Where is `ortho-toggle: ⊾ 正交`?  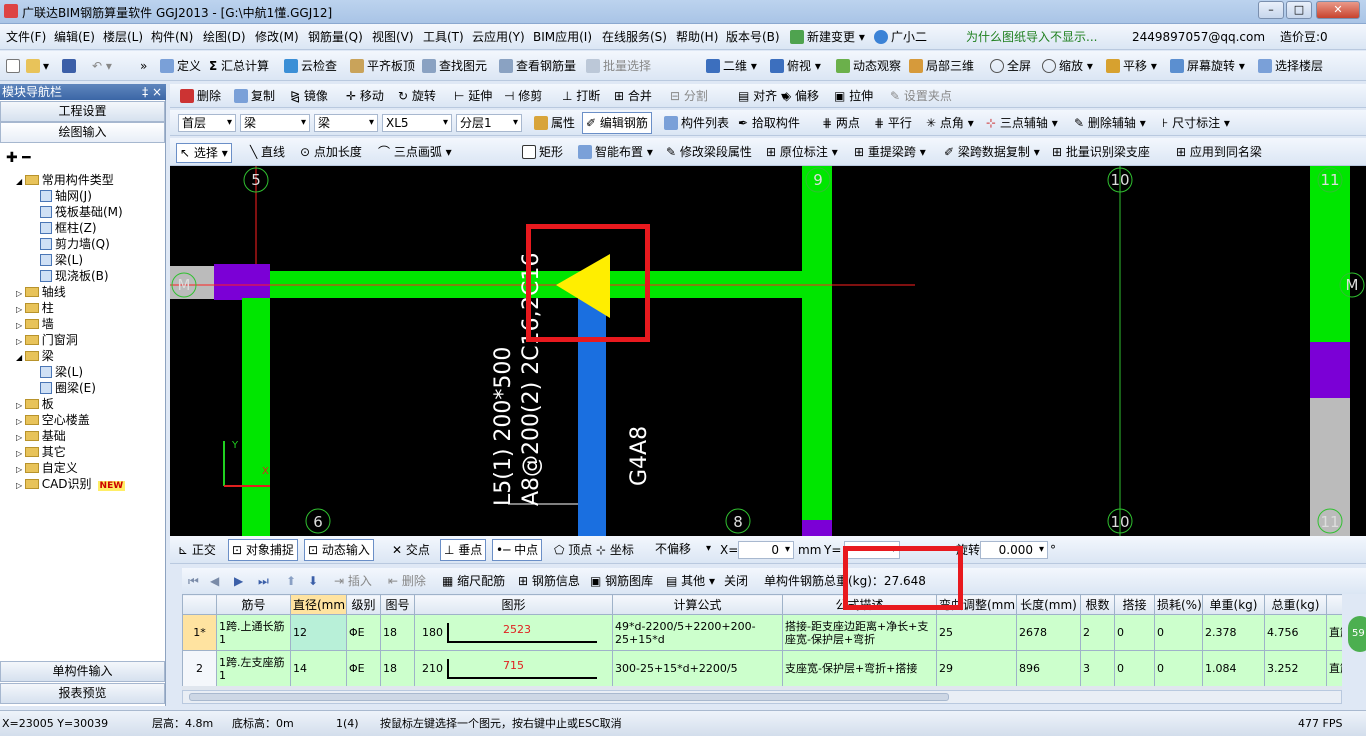 ortho-toggle: ⊾ 正交 is located at coordinates (197, 550).